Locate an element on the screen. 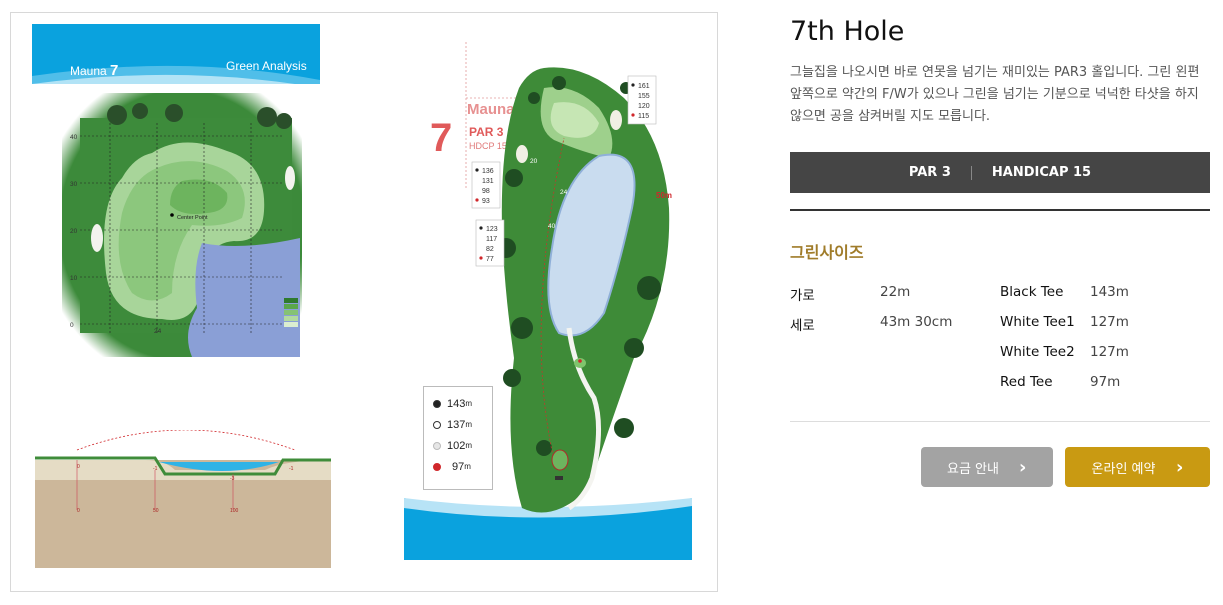 This screenshot has width=1223, height=605. online-booking-button: 온라인 예약 › is located at coordinates (1137, 467).